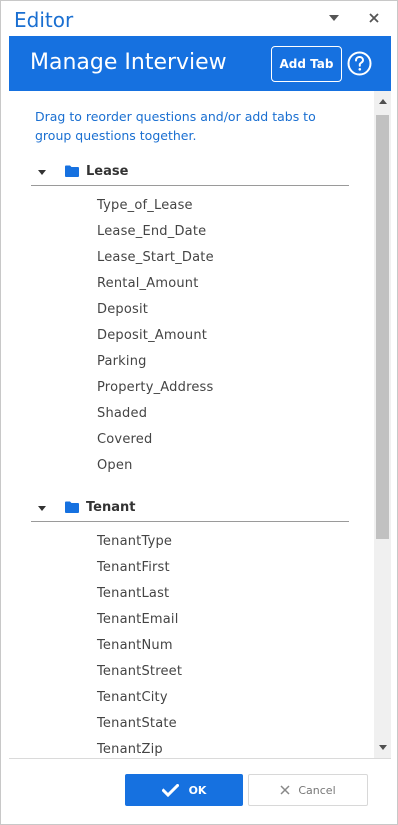 The image size is (398, 825). Describe the element at coordinates (138, 622) in the screenshot. I see `question-item: TenantEmail` at that location.